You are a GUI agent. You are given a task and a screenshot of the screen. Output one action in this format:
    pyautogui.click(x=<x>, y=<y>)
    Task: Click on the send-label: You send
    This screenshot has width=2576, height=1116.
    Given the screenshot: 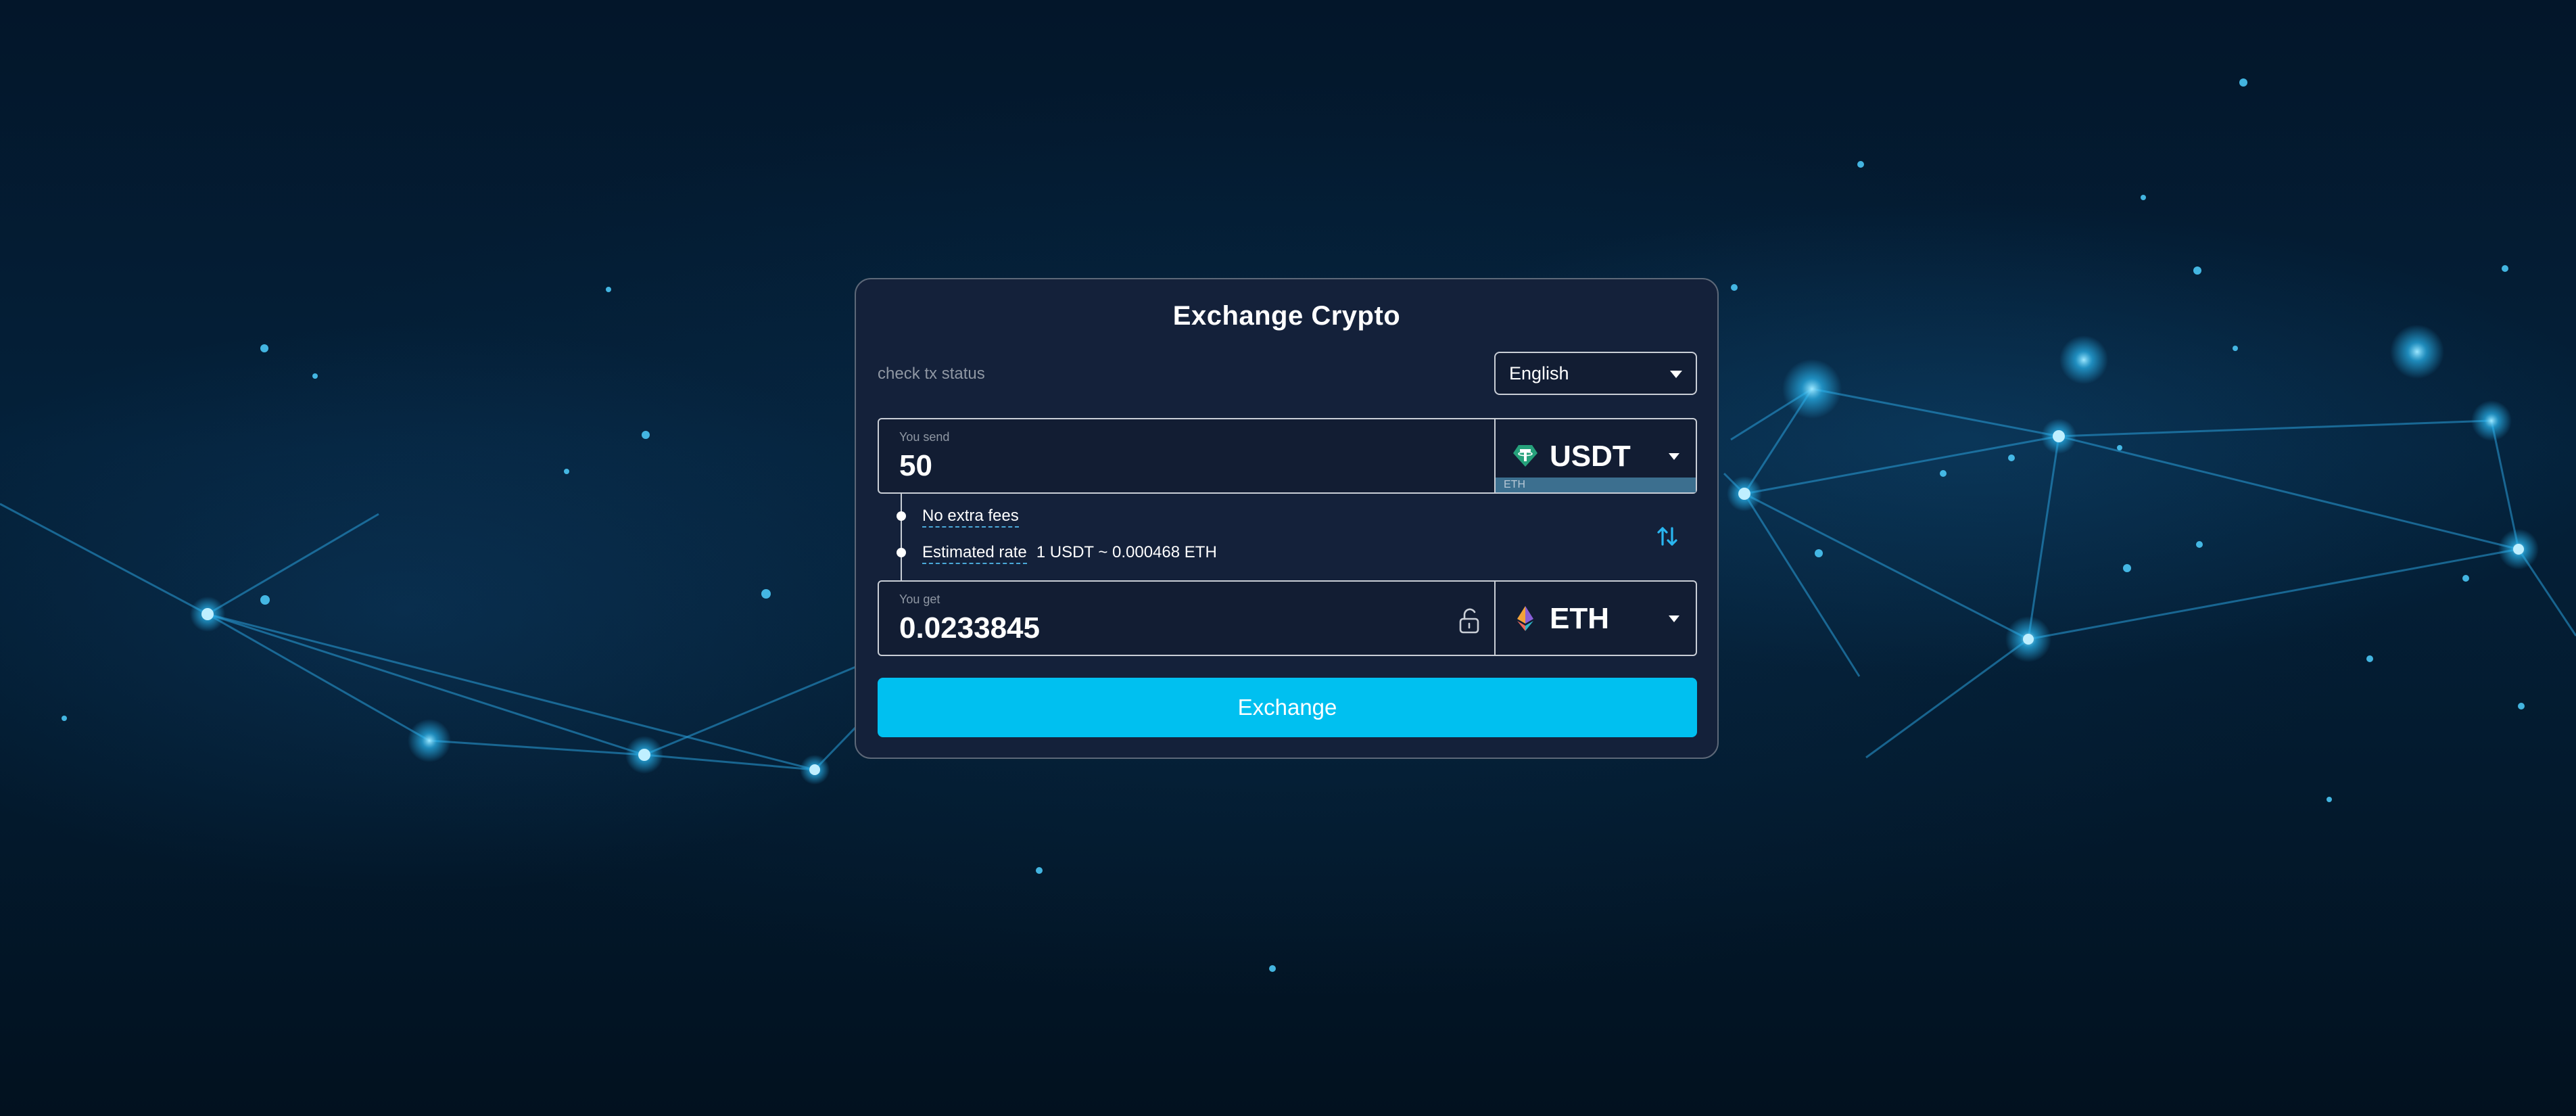 What is the action you would take?
    pyautogui.click(x=924, y=437)
    